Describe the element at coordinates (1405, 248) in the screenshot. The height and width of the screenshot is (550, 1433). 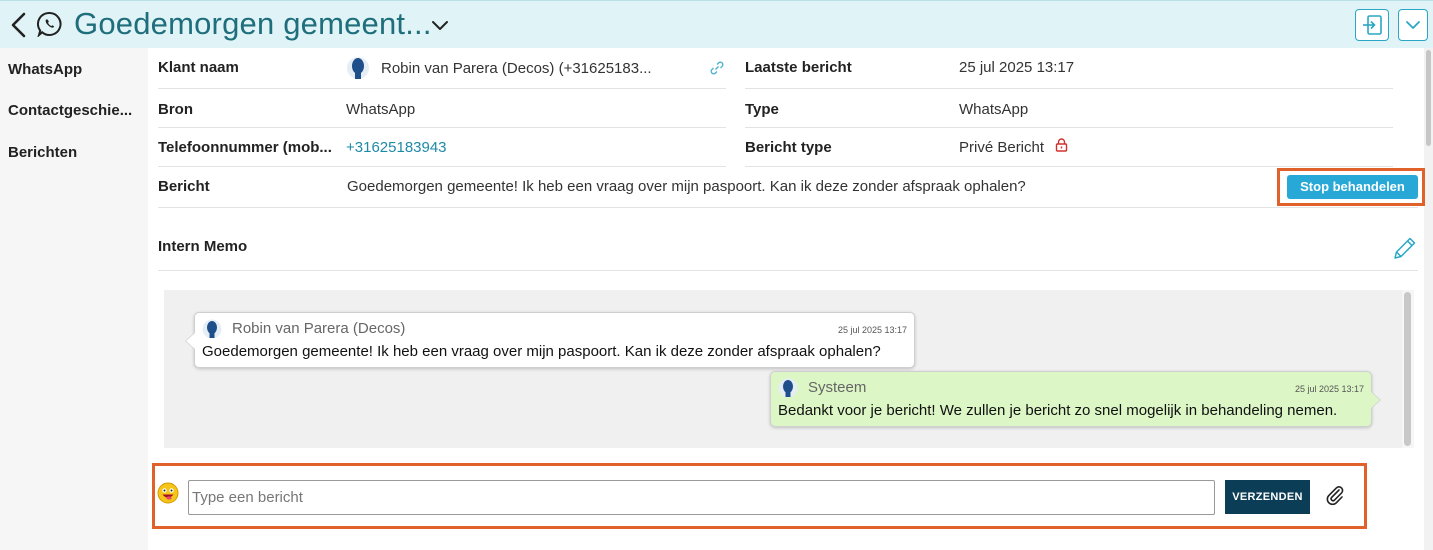
I see `pencil-icon` at that location.